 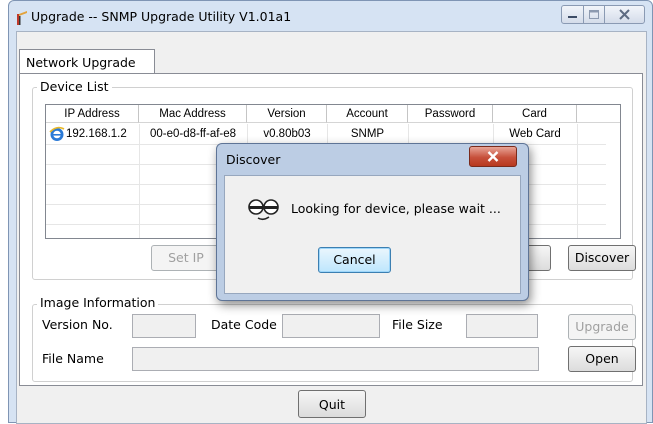 I want to click on file-size-field, so click(x=502, y=326).